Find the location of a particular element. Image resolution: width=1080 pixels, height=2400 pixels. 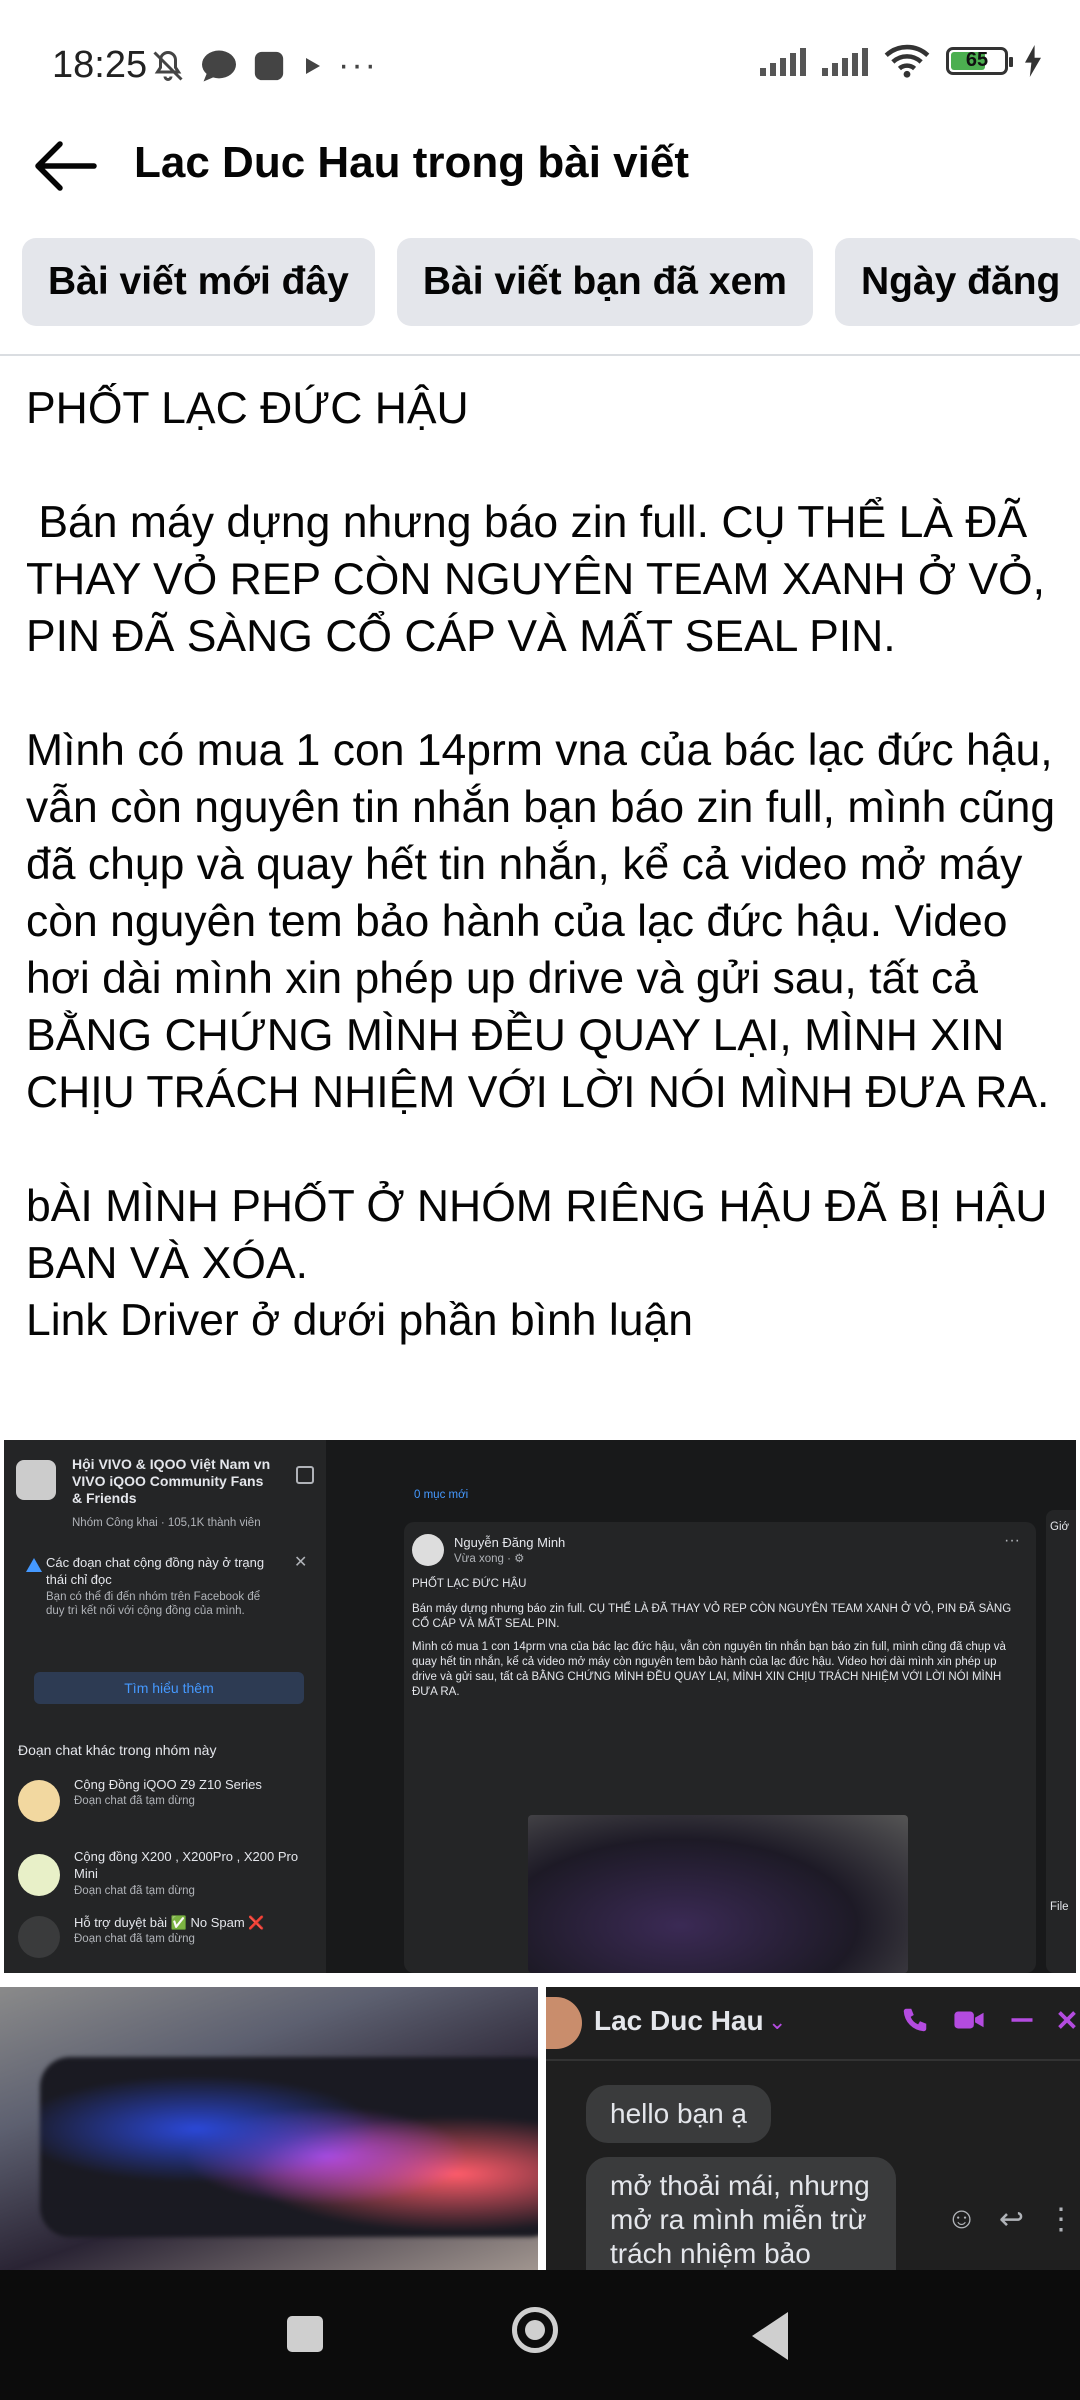

battery-icon: 65 is located at coordinates (979, 61).